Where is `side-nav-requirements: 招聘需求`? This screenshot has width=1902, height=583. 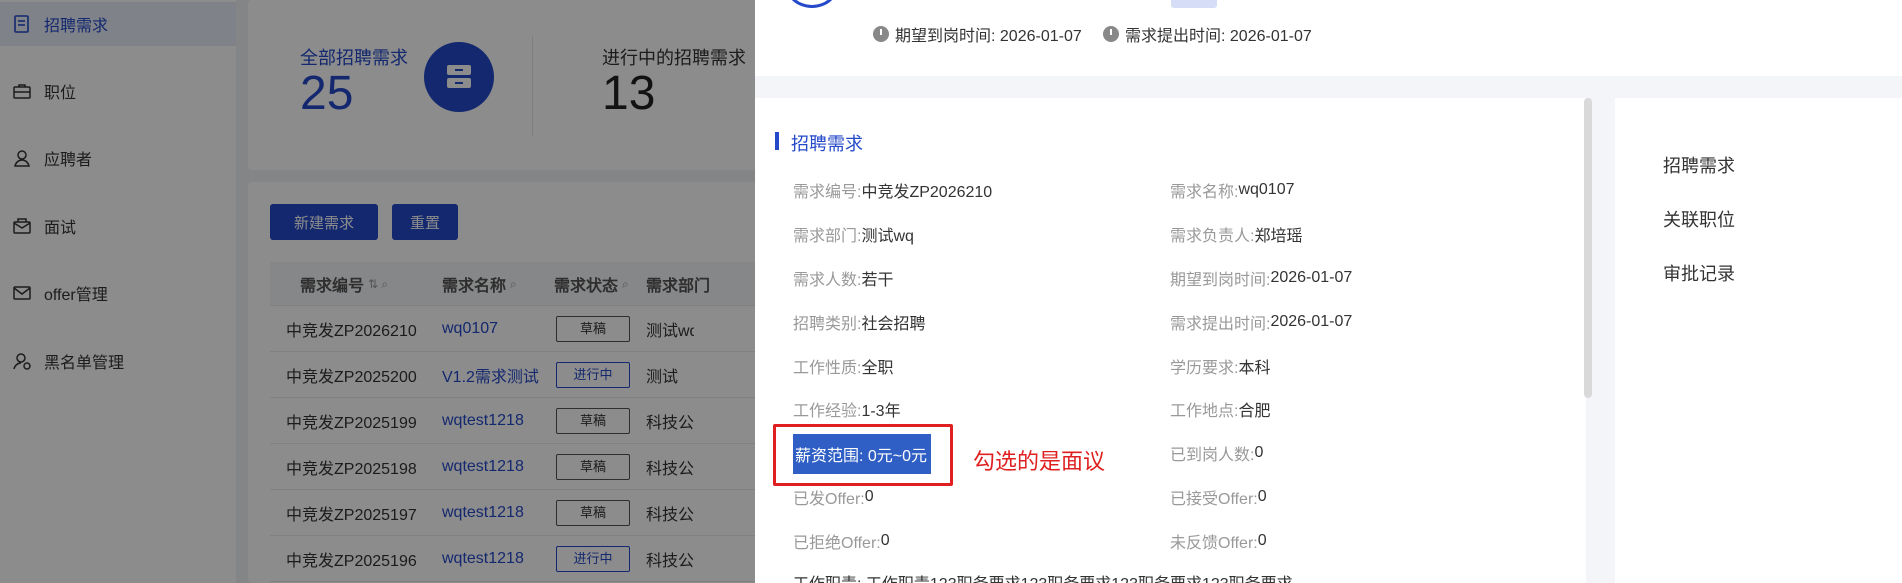 side-nav-requirements: 招聘需求 is located at coordinates (1699, 165).